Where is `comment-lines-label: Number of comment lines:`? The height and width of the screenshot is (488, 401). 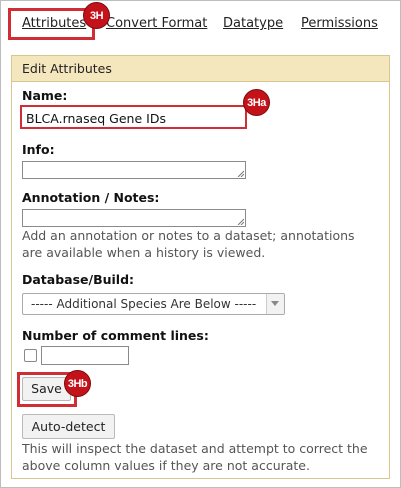
comment-lines-label: Number of comment lines: is located at coordinates (115, 335).